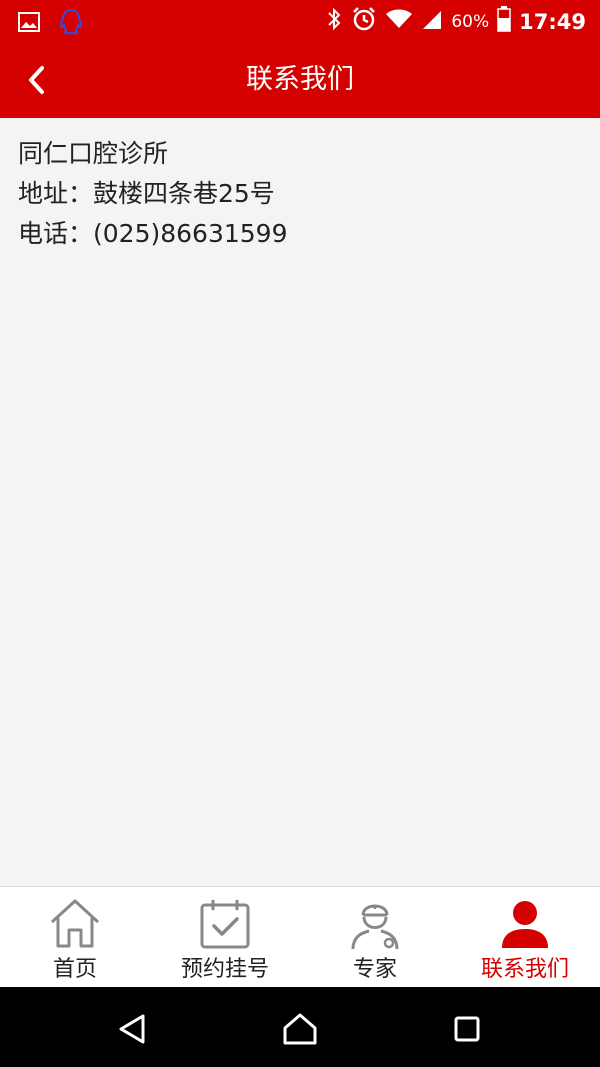  I want to click on home-outline-icon, so click(300, 1029).